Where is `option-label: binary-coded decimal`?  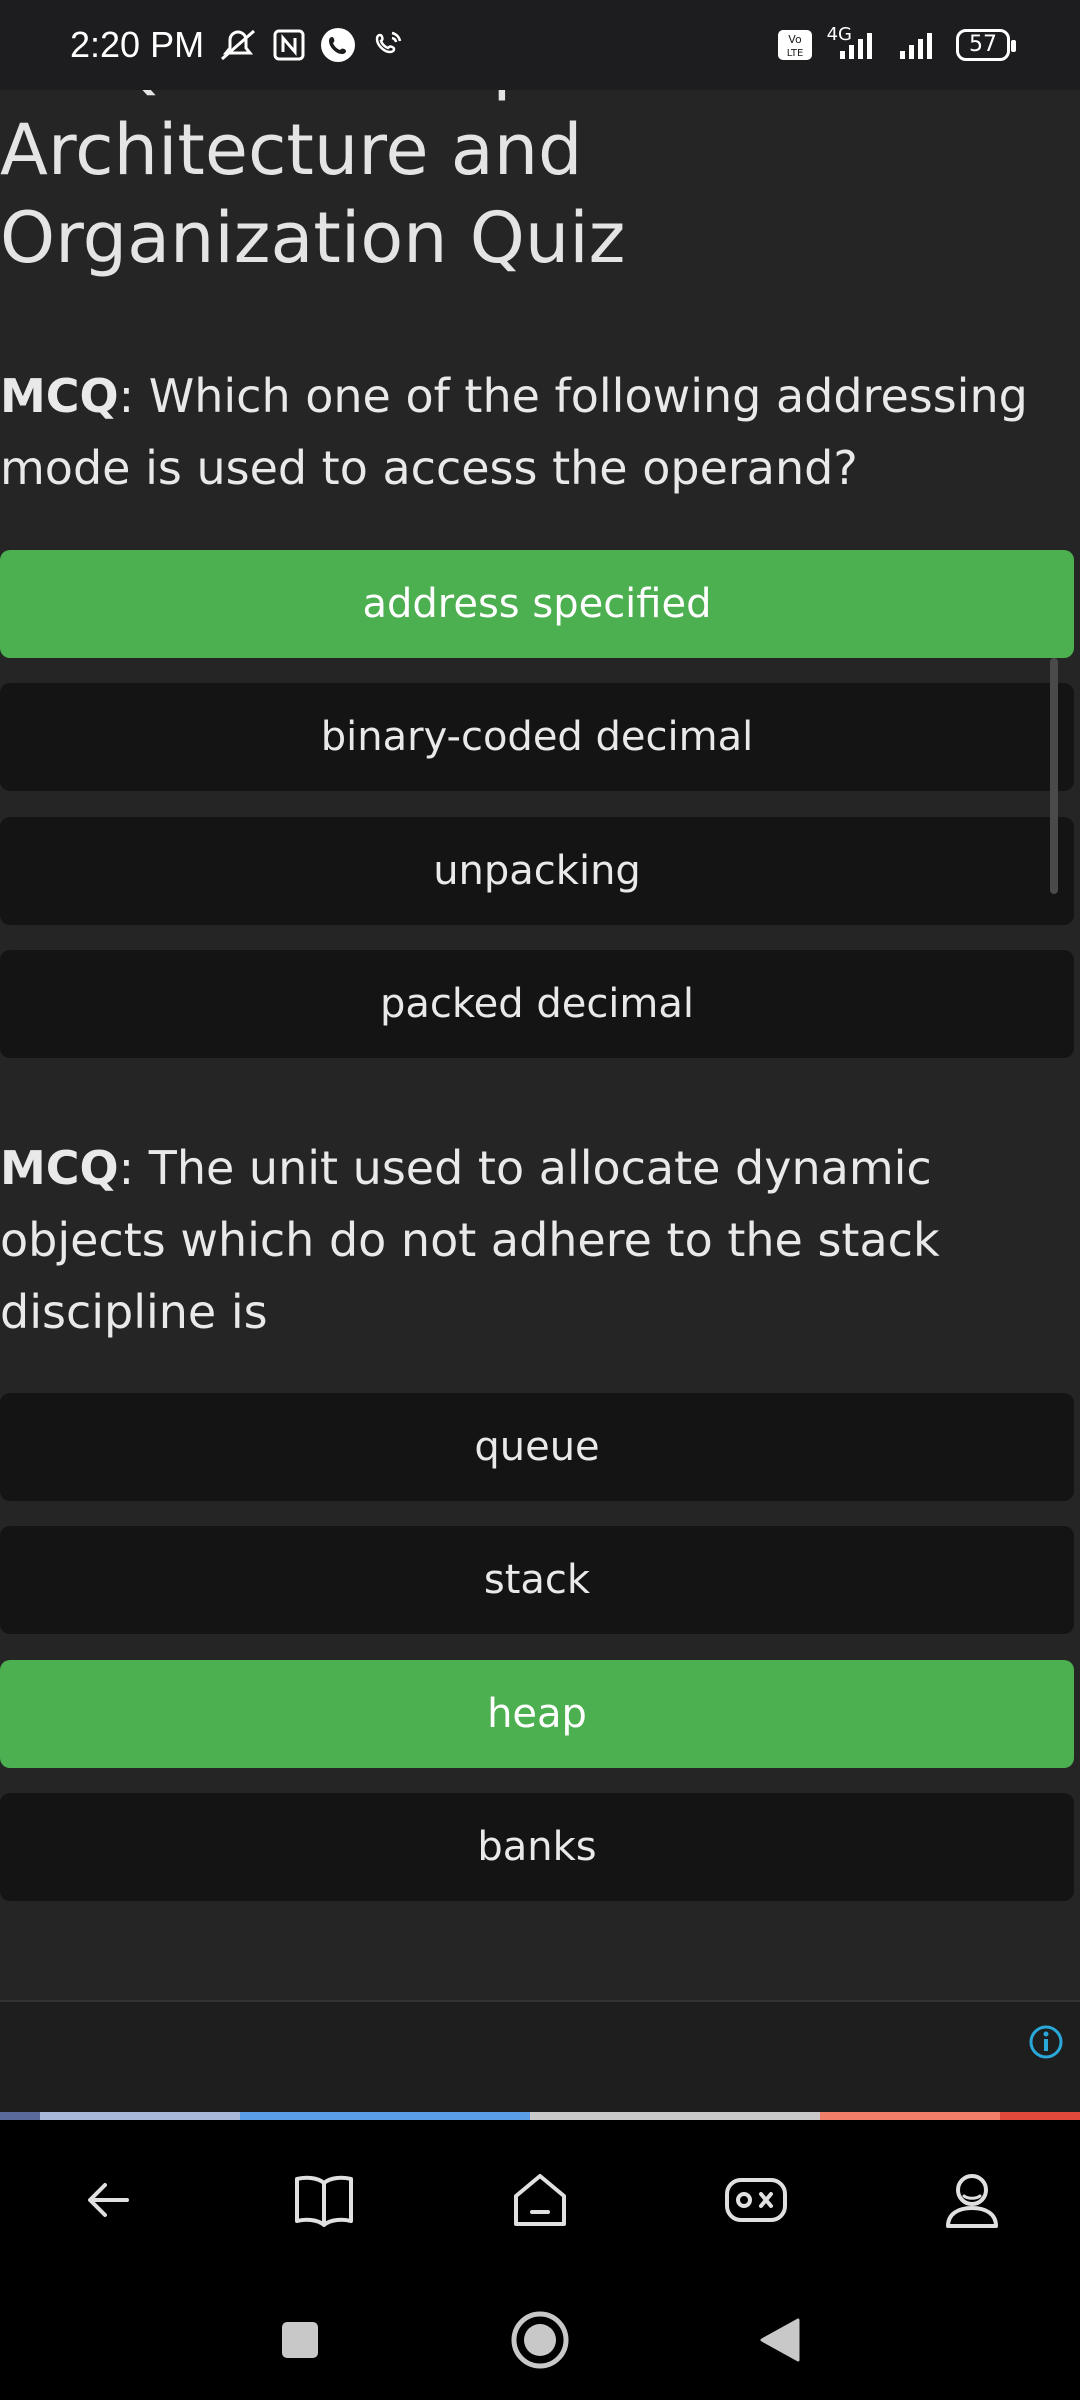
option-label: binary-coded decimal is located at coordinates (537, 737).